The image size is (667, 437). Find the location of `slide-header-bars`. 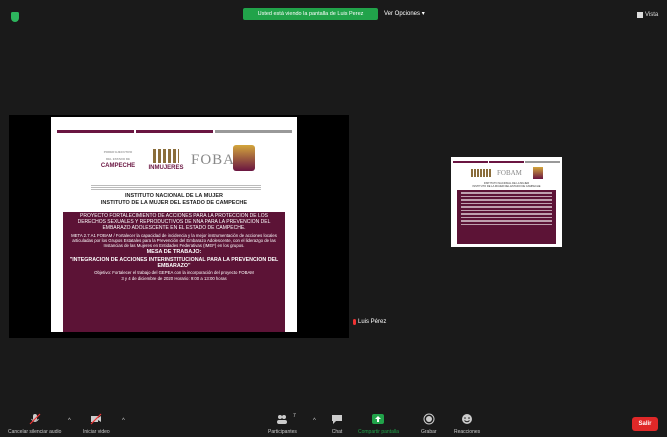

slide-header-bars is located at coordinates (174, 131).